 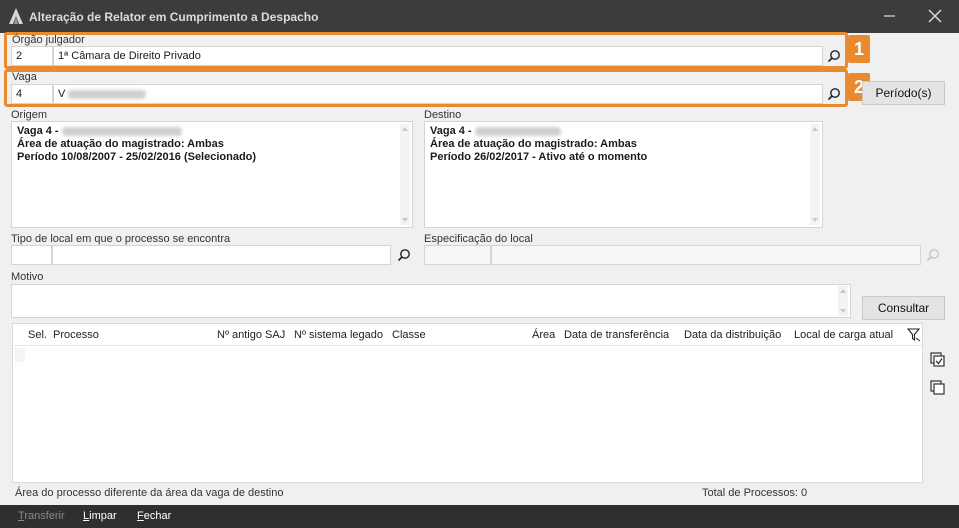 I want to click on periodos-label: Período(s), so click(x=903, y=93).